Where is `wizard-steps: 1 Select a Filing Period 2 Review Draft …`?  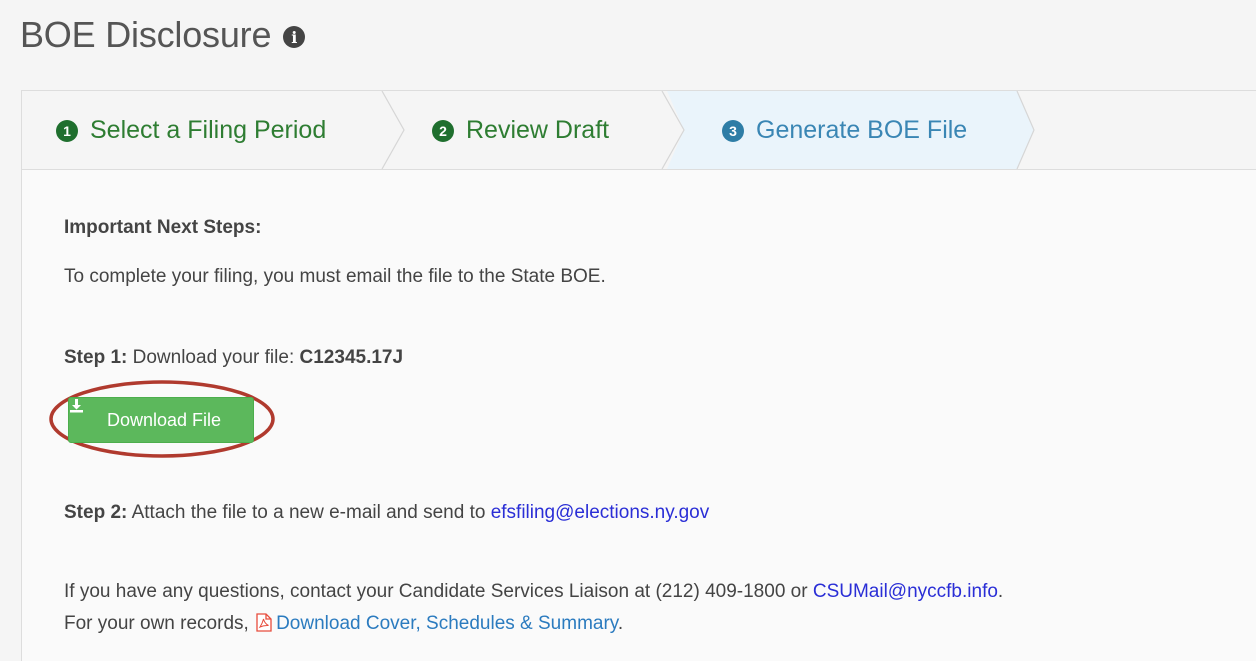
wizard-steps: 1 Select a Filing Period 2 Review Draft … is located at coordinates (639, 130).